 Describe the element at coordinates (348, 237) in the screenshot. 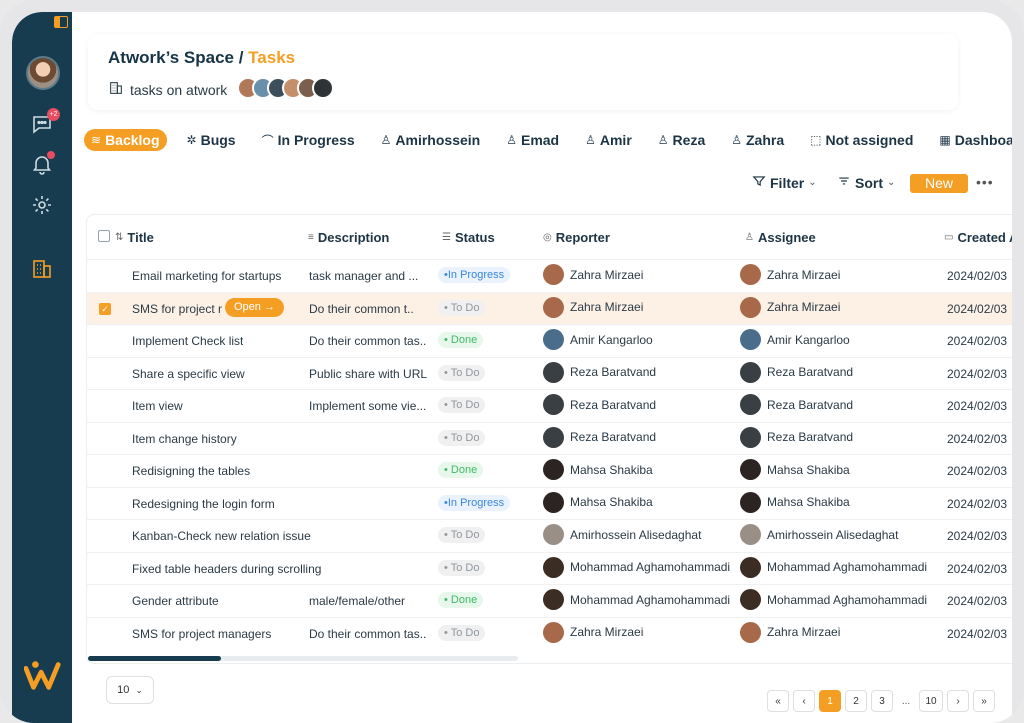

I see `column-header-description: ≡ Description` at that location.